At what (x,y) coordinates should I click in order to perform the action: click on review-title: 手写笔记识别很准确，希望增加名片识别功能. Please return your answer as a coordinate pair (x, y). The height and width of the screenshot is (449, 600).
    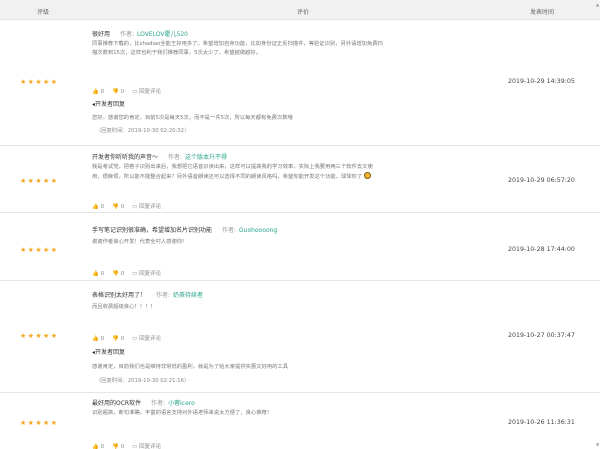
    Looking at the image, I should click on (152, 230).